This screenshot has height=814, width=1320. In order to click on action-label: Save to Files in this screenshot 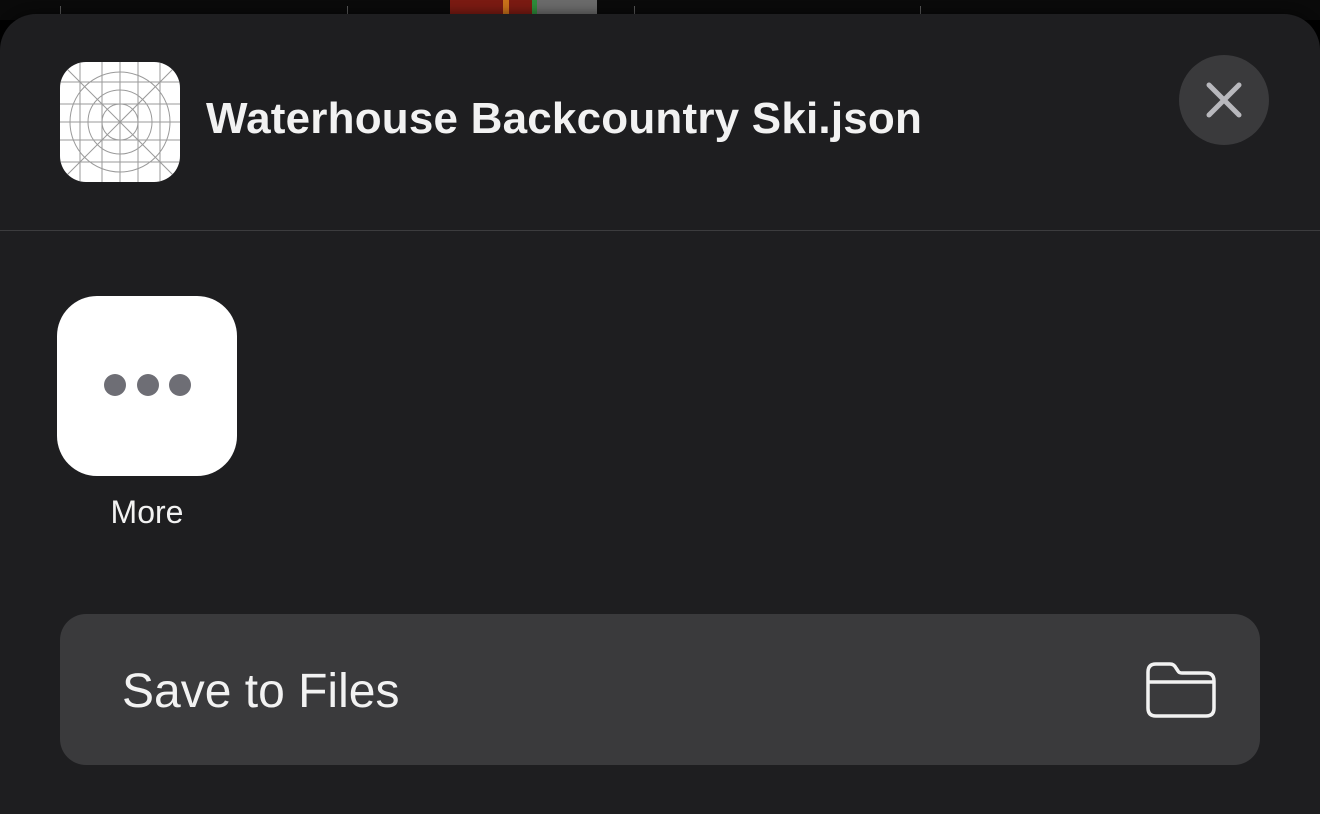, I will do `click(261, 691)`.